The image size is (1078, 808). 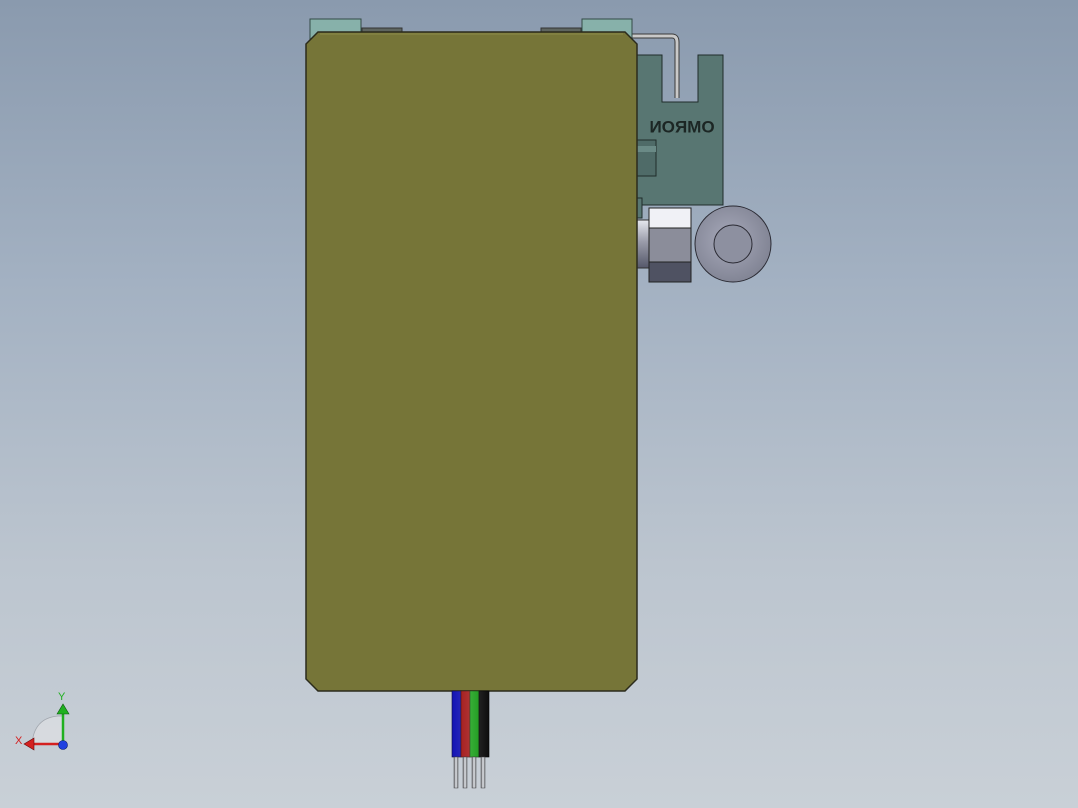 What do you see at coordinates (63, 745) in the screenshot?
I see `z-axis-dot` at bounding box center [63, 745].